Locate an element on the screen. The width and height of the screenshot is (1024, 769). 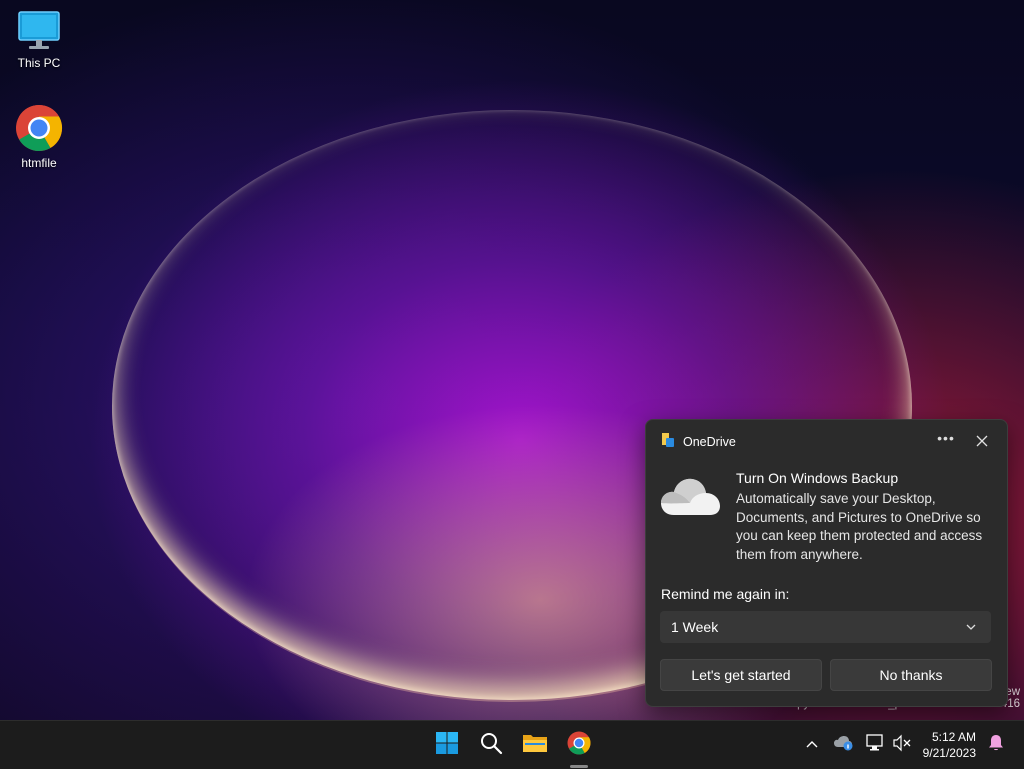
onedrive-app-icon is located at coordinates (668, 442).